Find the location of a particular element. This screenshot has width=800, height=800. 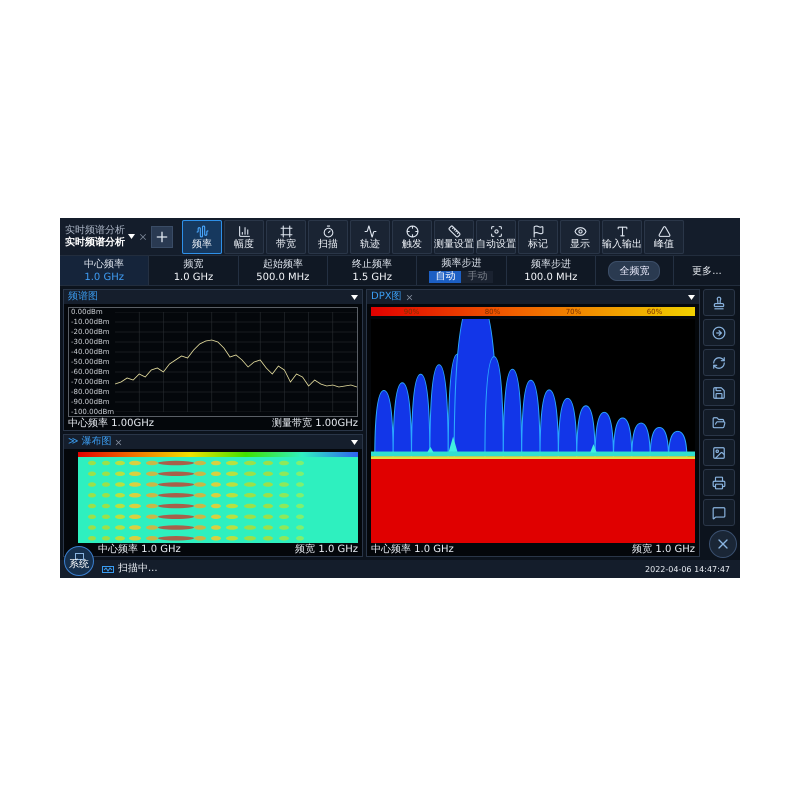

toolbar-button: 测量设置 is located at coordinates (454, 237).